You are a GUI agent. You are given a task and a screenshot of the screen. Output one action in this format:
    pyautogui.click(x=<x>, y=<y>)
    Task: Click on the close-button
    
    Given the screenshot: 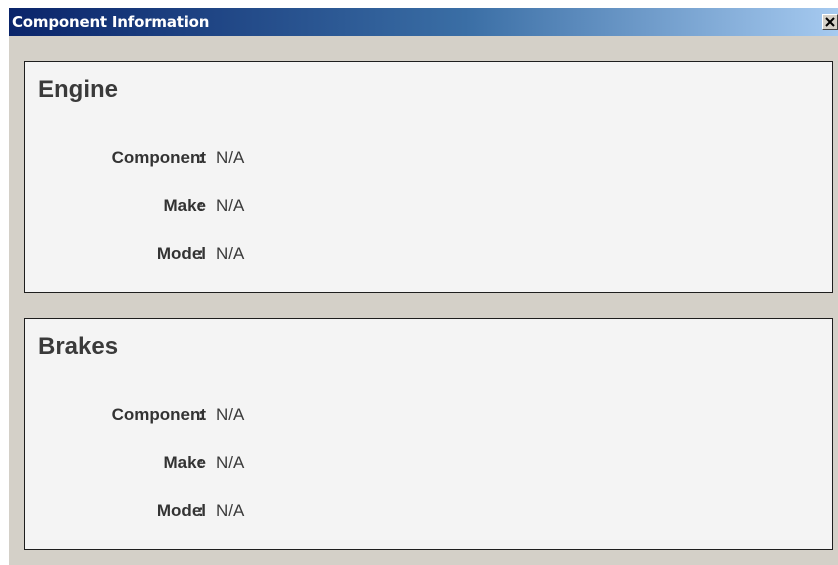 What is the action you would take?
    pyautogui.click(x=830, y=22)
    